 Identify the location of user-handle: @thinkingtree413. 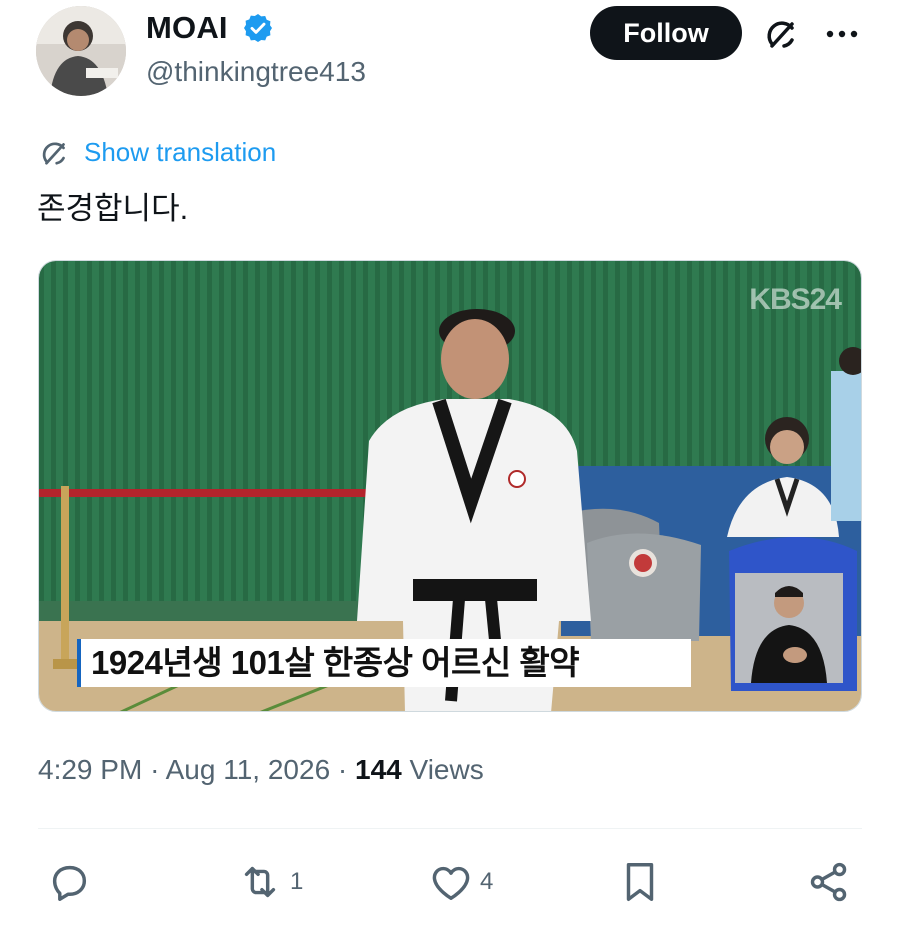
(256, 72).